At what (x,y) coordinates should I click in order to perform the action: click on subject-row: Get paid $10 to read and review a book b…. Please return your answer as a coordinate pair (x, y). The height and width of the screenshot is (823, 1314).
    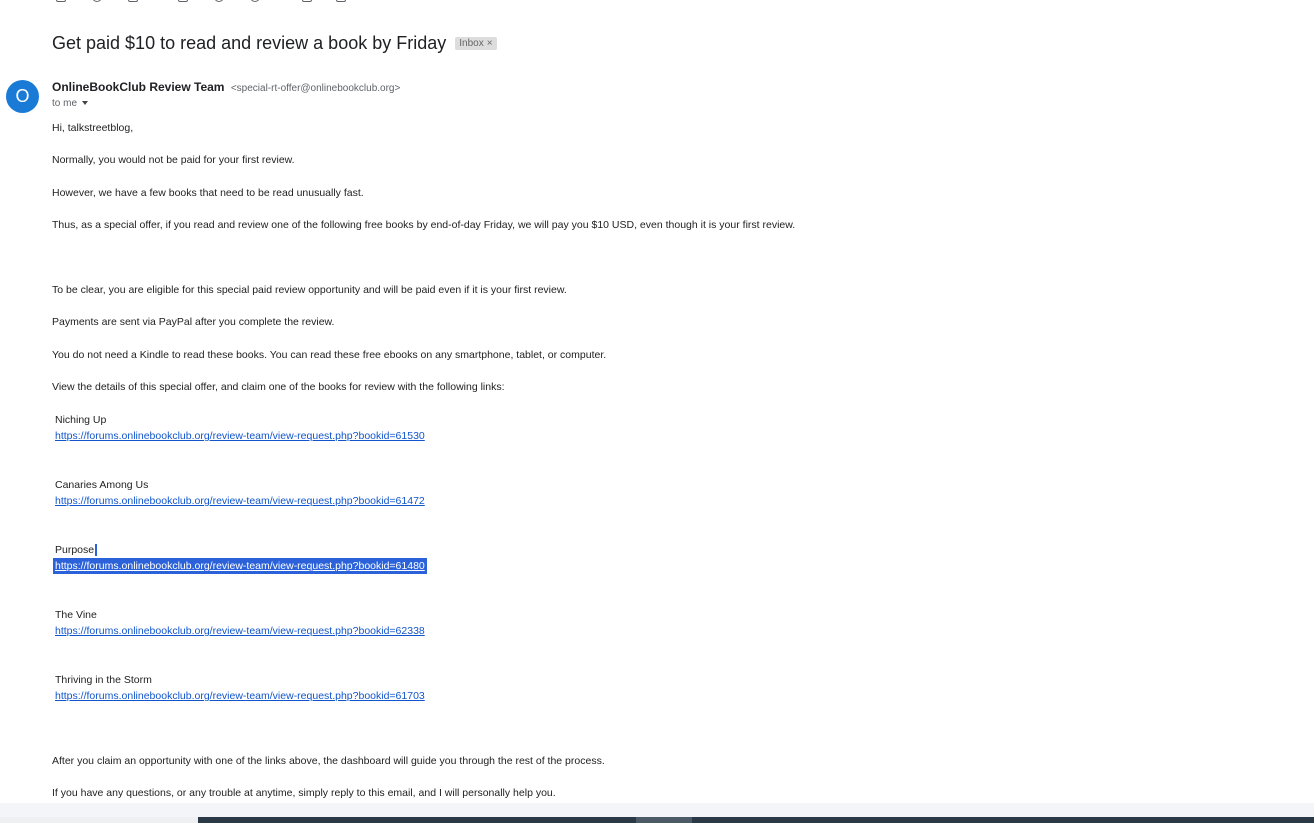
    Looking at the image, I should click on (274, 43).